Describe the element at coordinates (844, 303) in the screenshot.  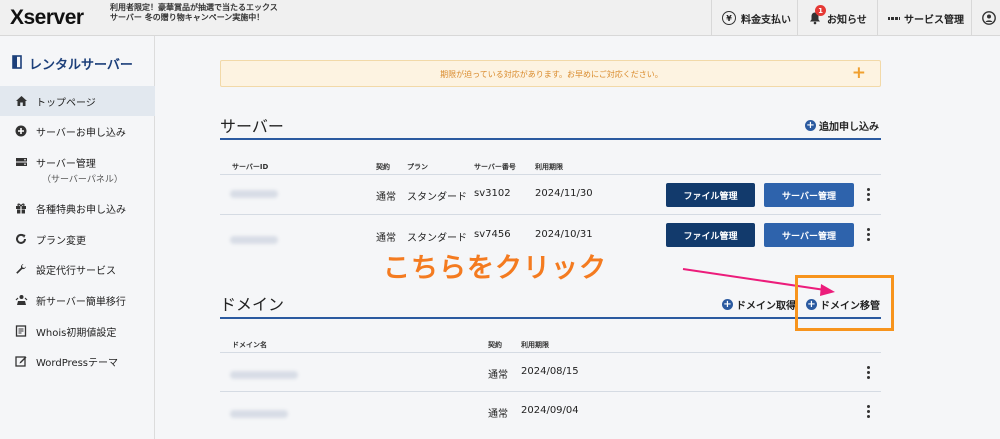
I see `highlight-box` at that location.